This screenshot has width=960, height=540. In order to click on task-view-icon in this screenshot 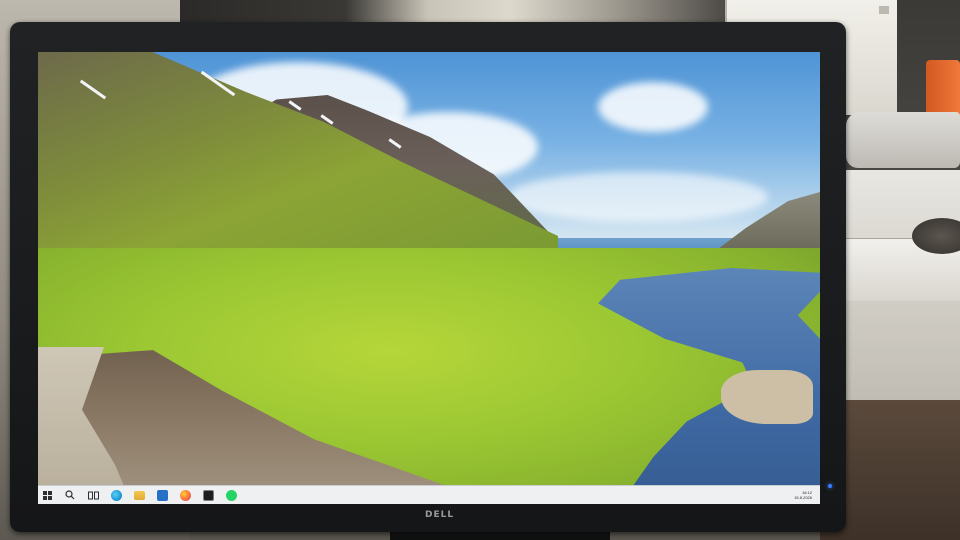, I will do `click(93, 495)`.